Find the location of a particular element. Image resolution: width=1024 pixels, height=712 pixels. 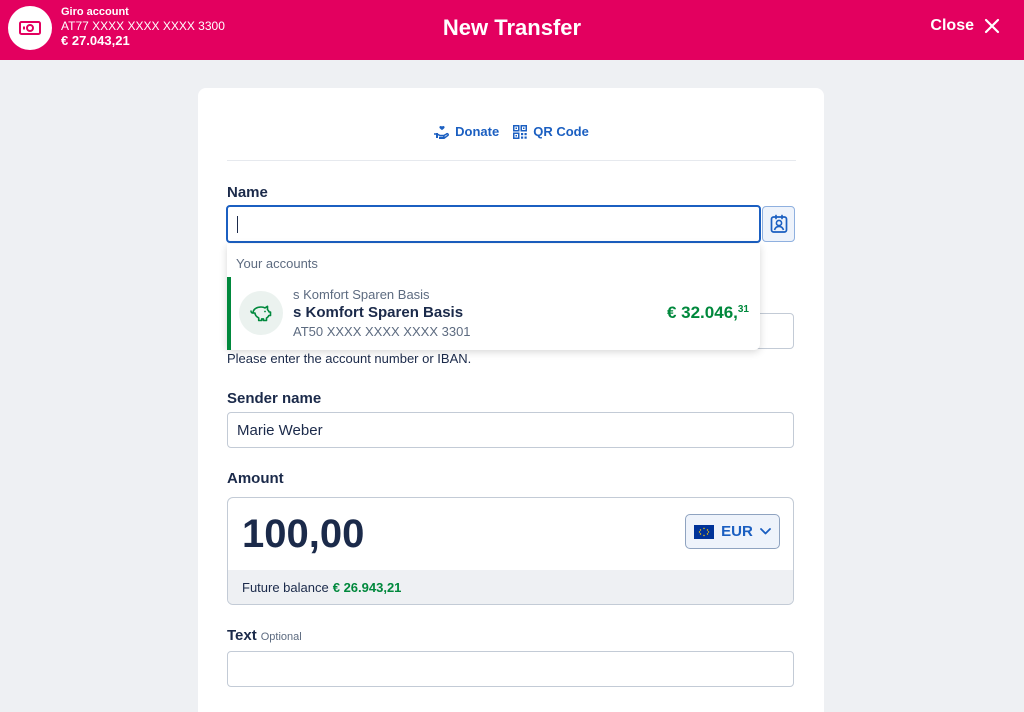

suggestion-subtitle: s Komfort Sparen Basis is located at coordinates (361, 294).